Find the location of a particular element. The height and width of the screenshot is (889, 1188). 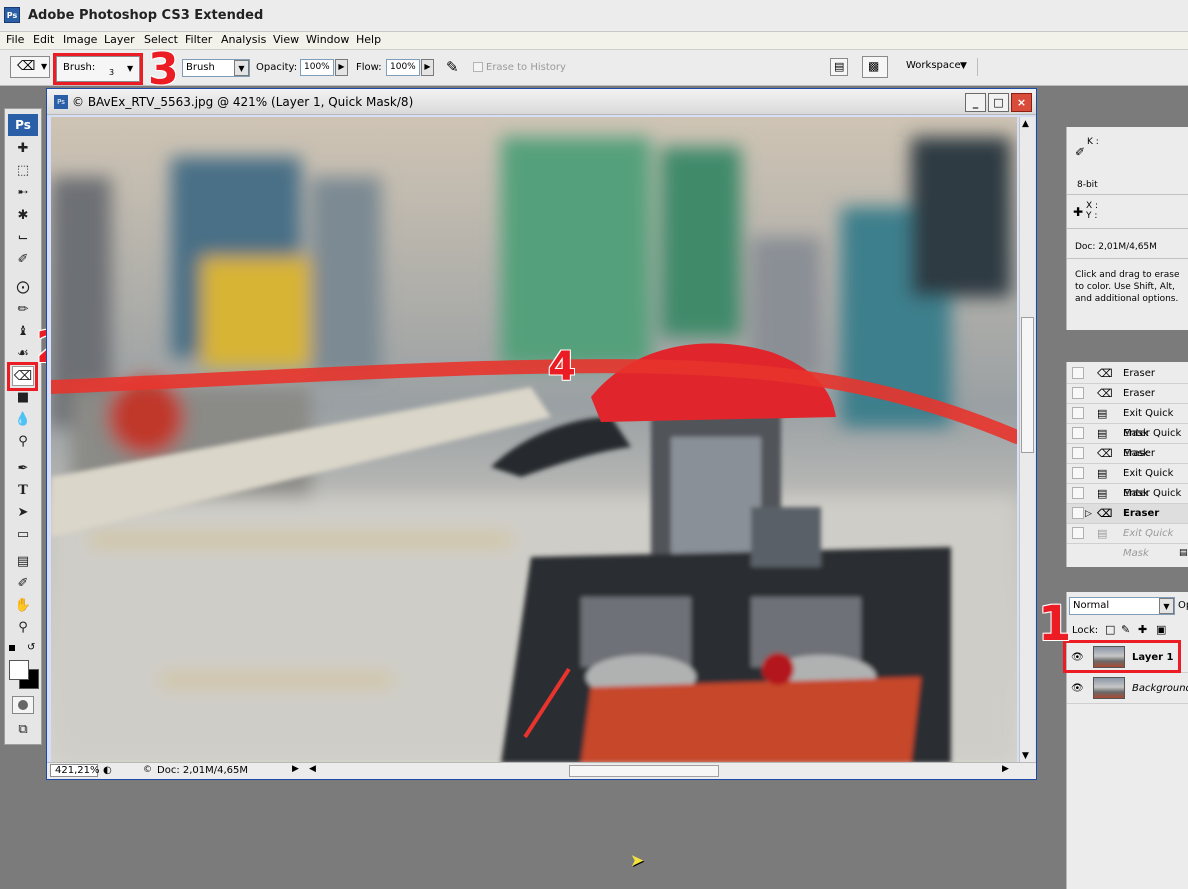

tool-preset-picker: ⌫ ▼ is located at coordinates (30, 67).